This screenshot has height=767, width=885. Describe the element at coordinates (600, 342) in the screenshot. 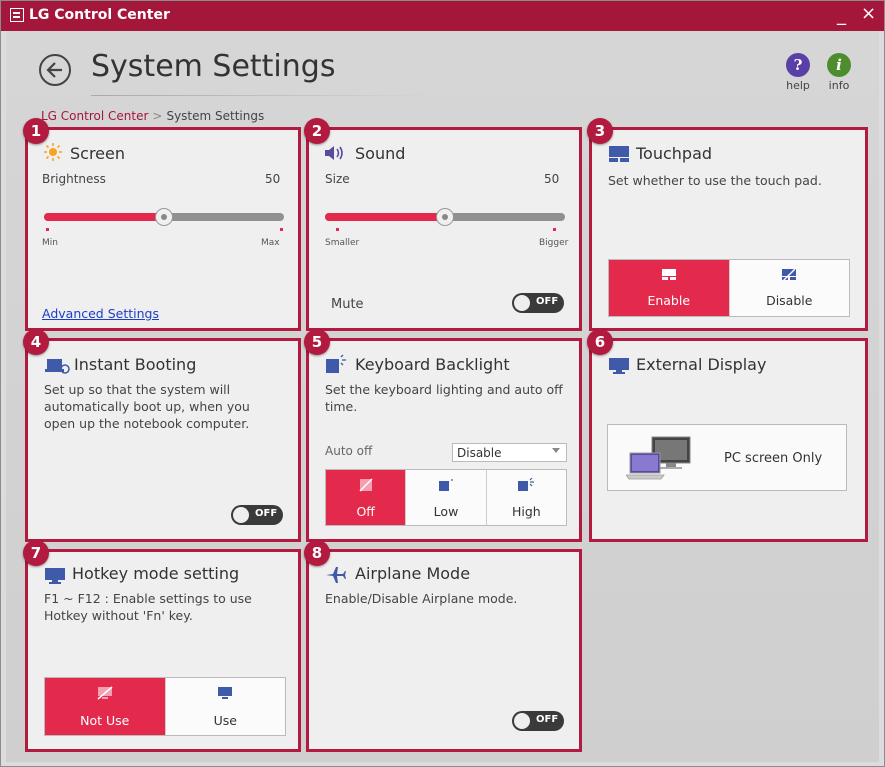

I see `badge-6: 6` at that location.